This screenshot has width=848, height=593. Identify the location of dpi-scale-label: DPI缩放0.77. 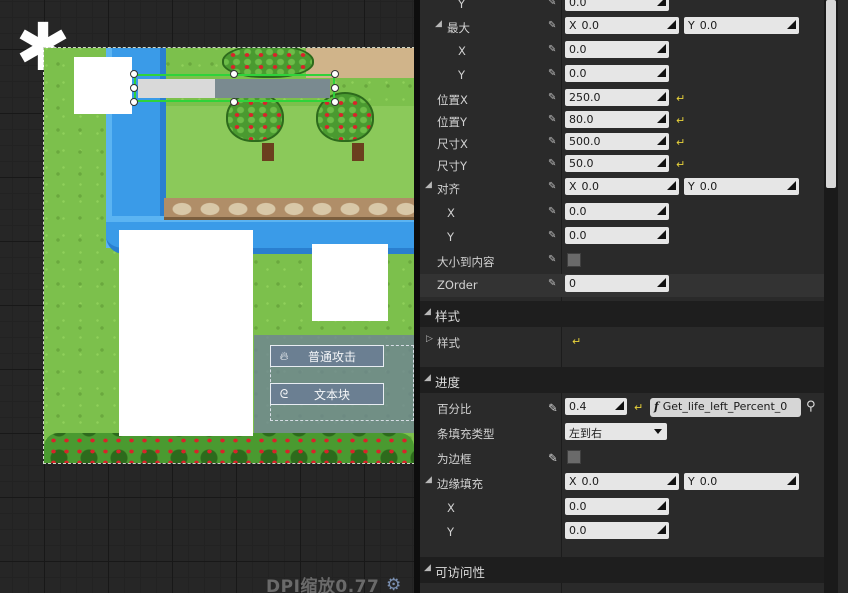
(323, 585).